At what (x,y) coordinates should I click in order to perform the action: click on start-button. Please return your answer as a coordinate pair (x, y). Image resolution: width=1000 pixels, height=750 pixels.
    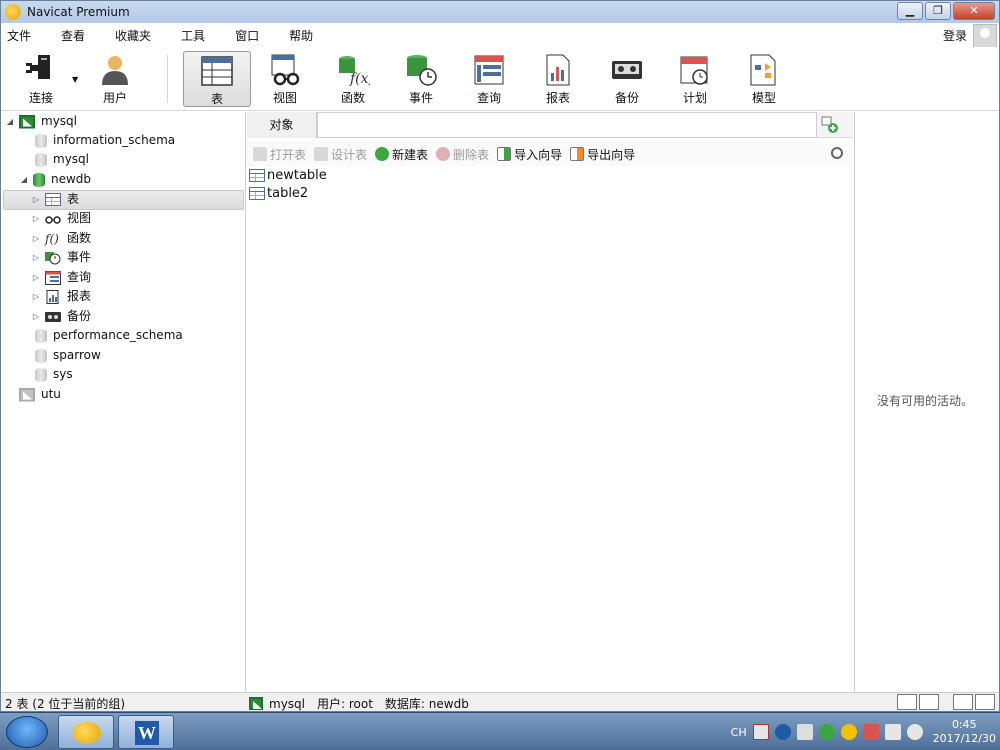
    Looking at the image, I should click on (27, 732).